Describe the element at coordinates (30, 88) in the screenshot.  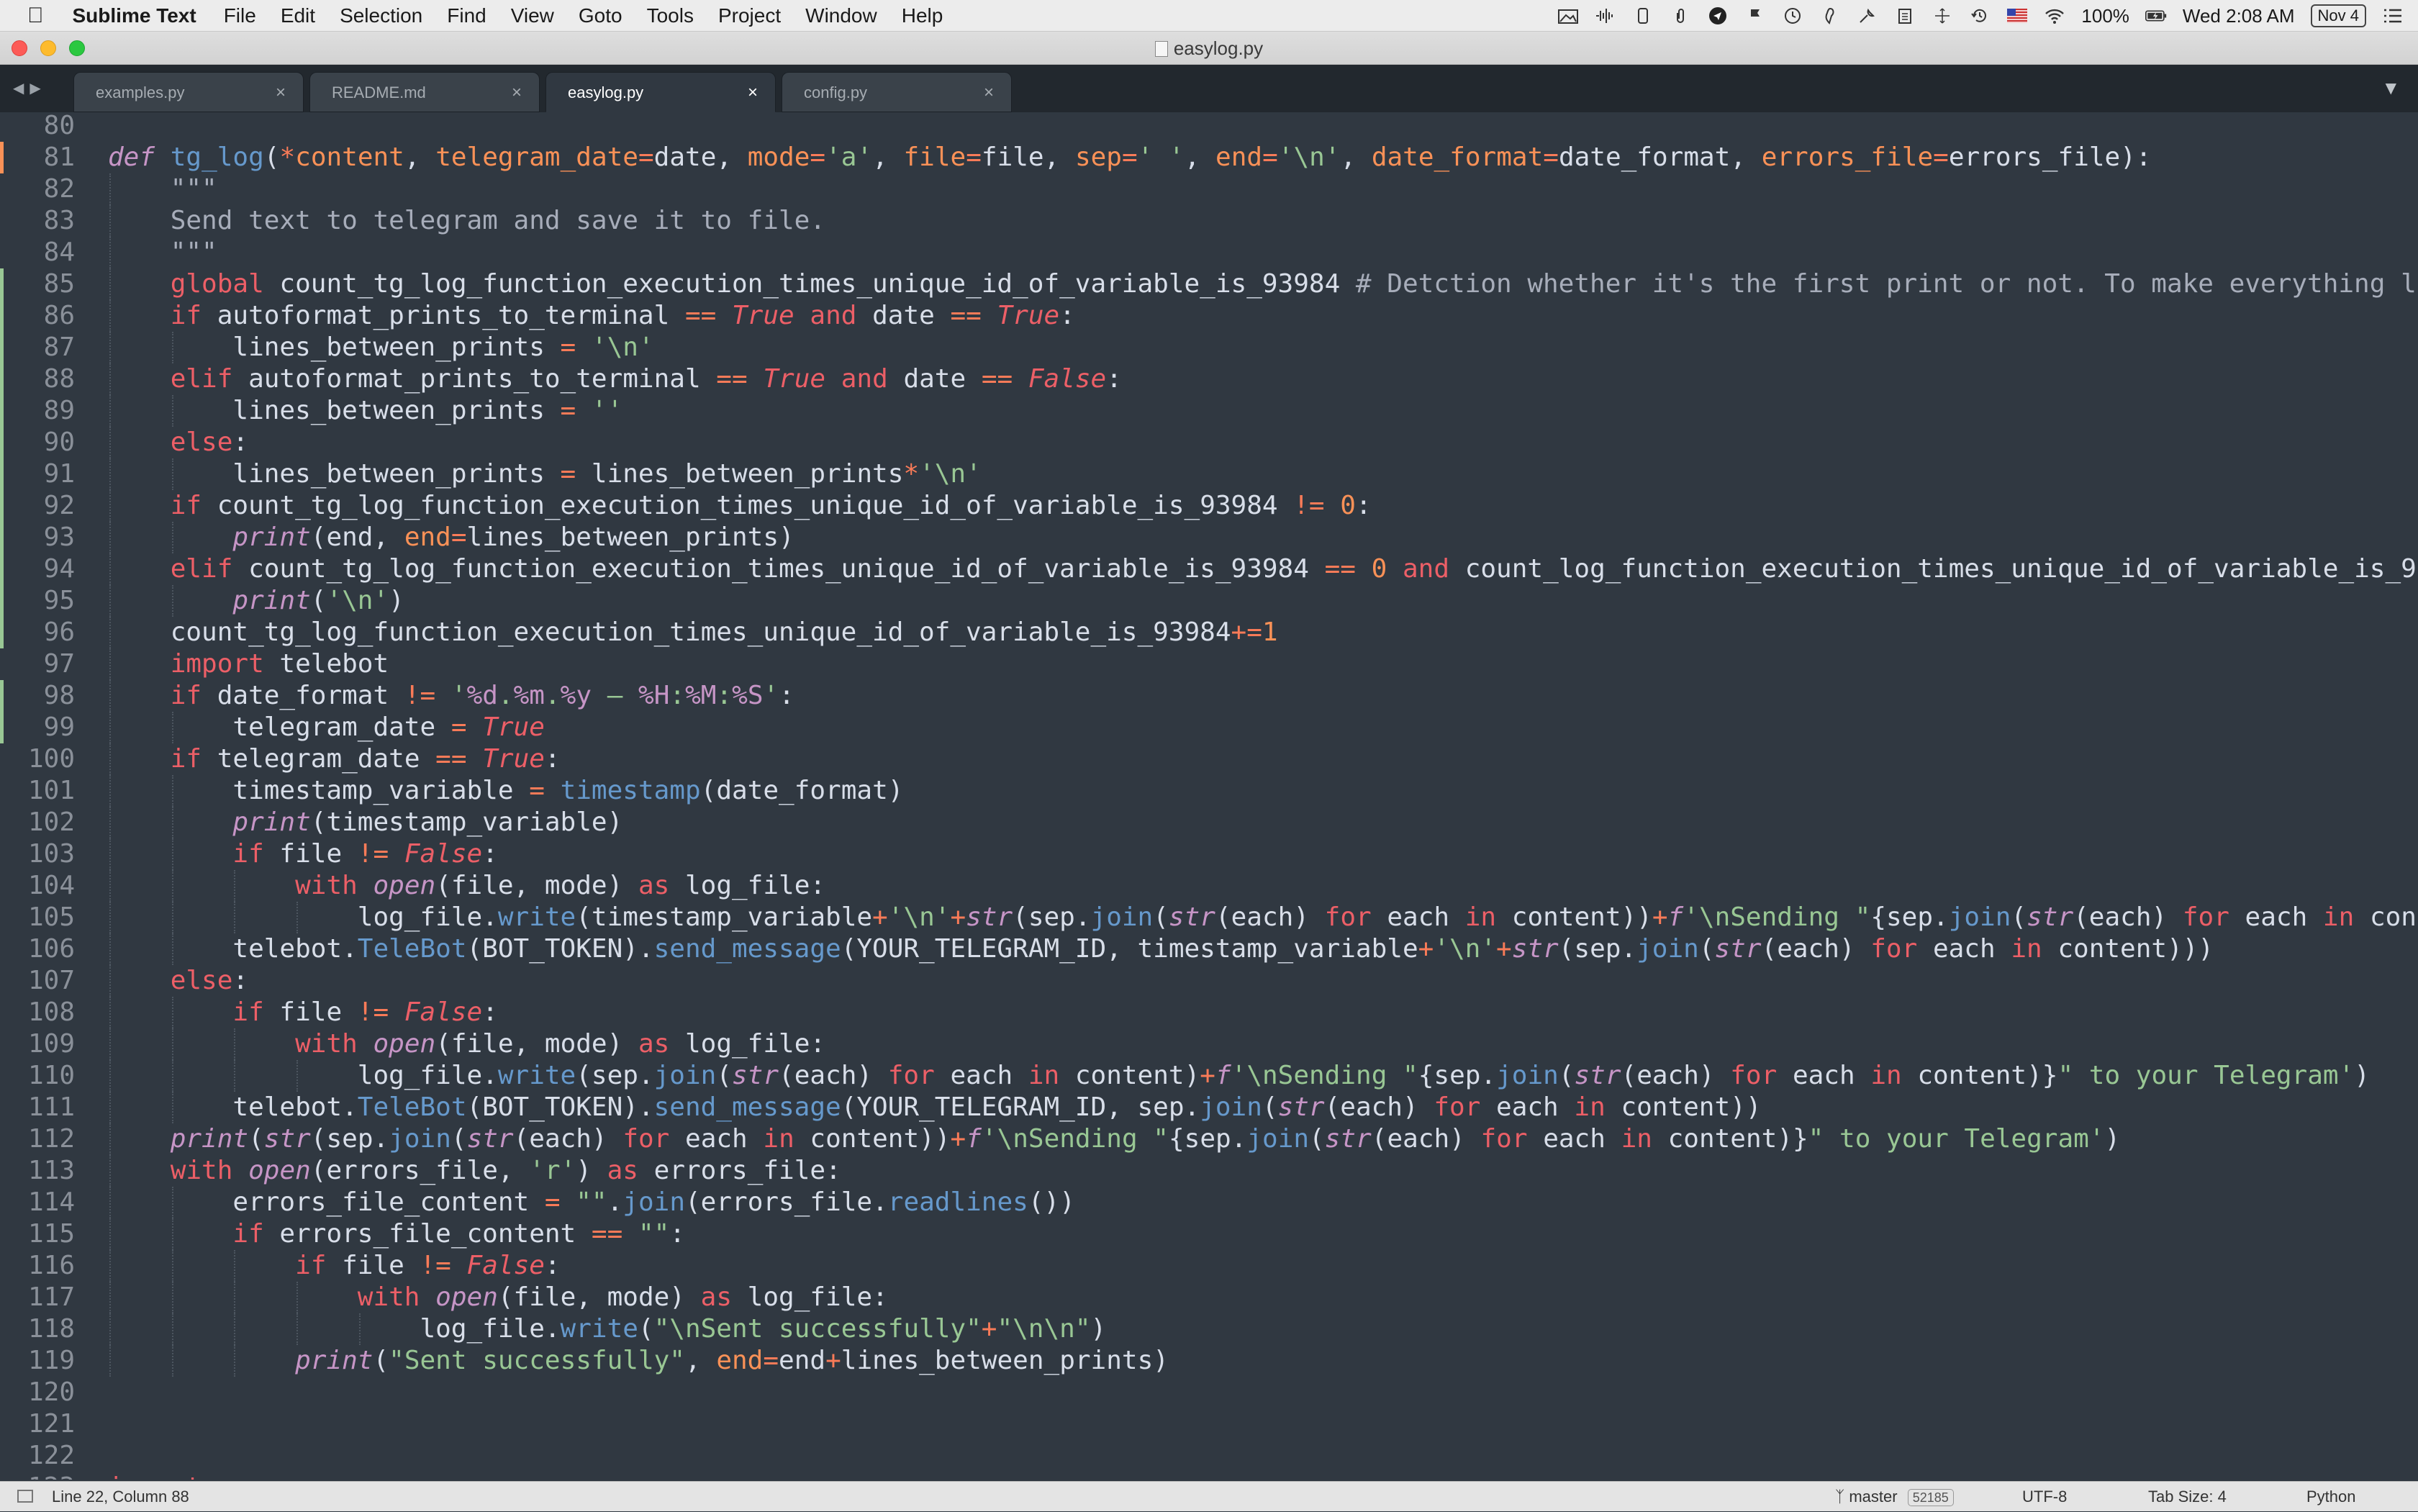
I see `tab-nav-arrows-icon: ◀▶` at that location.